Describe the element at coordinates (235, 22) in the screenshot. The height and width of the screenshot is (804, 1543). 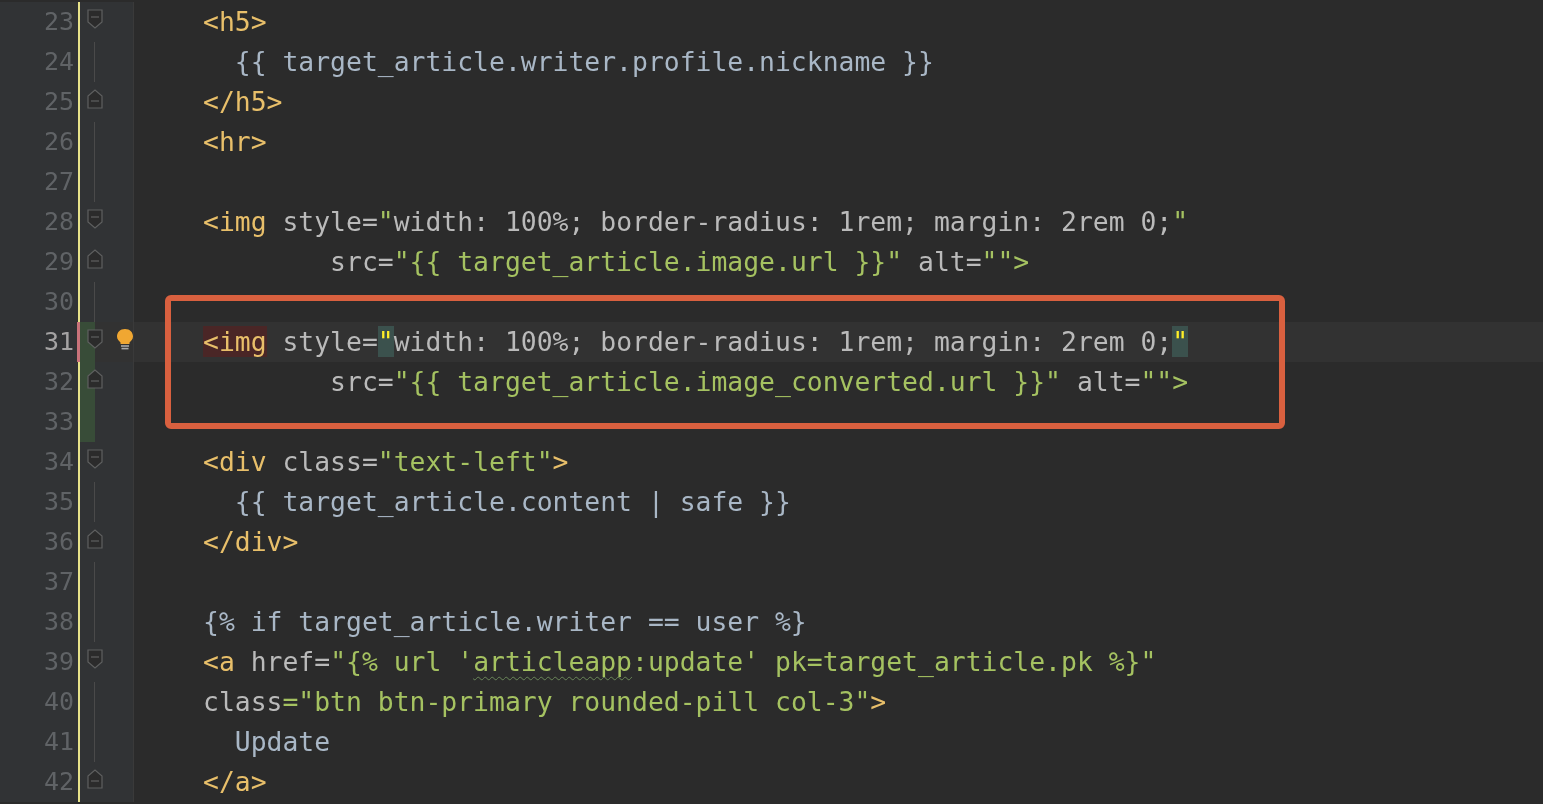
I see `code-line: <h5>` at that location.